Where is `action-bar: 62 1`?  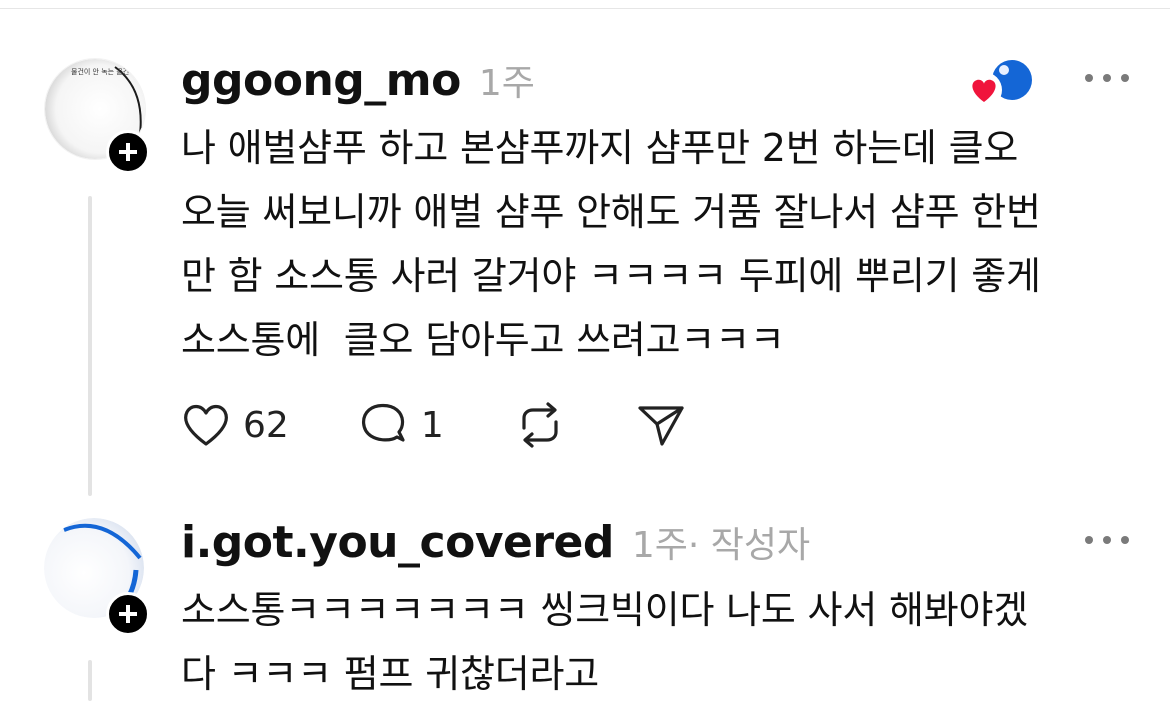
action-bar: 62 1 is located at coordinates (468, 425).